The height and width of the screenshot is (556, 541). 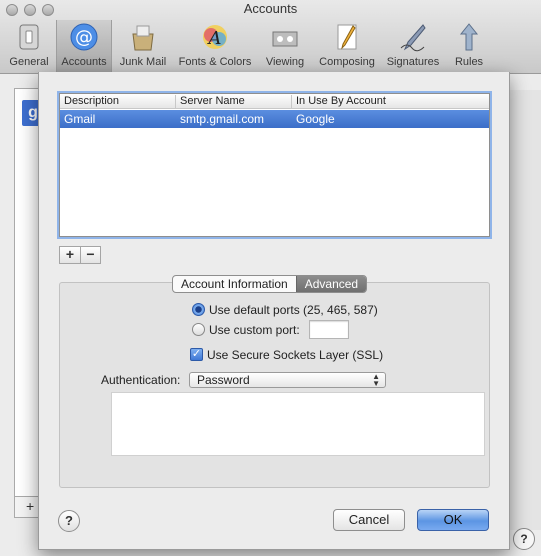 I want to click on authentication-select: Password ▲ ▼, so click(x=287, y=380).